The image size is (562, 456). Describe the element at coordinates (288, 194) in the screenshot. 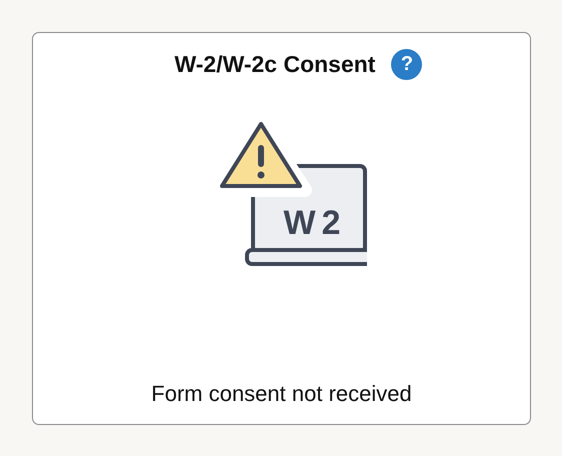

I see `laptop-warning-drawing: W2` at that location.